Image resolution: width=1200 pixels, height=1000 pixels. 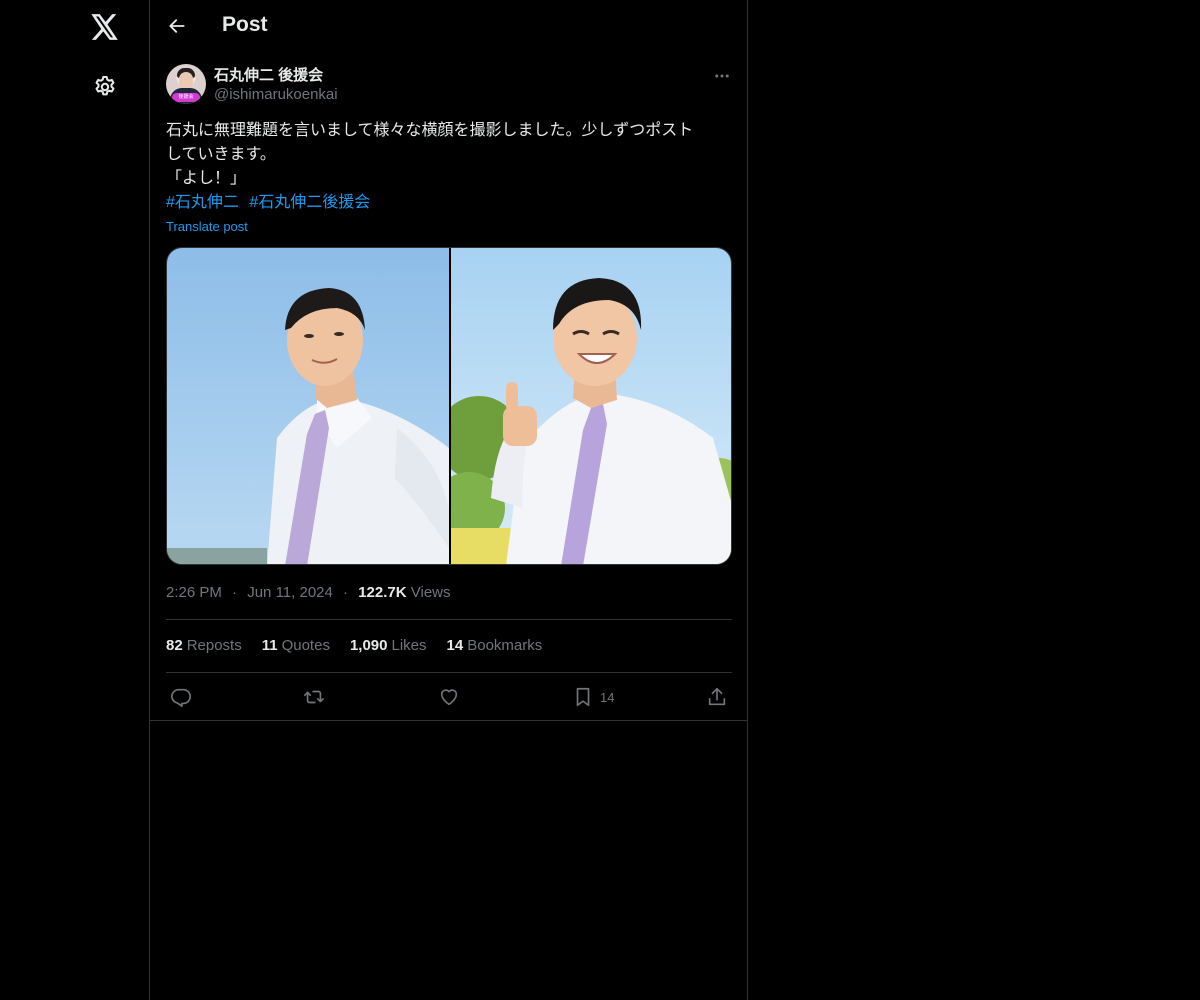 What do you see at coordinates (505, 645) in the screenshot?
I see `stat-label: Bookmarks` at bounding box center [505, 645].